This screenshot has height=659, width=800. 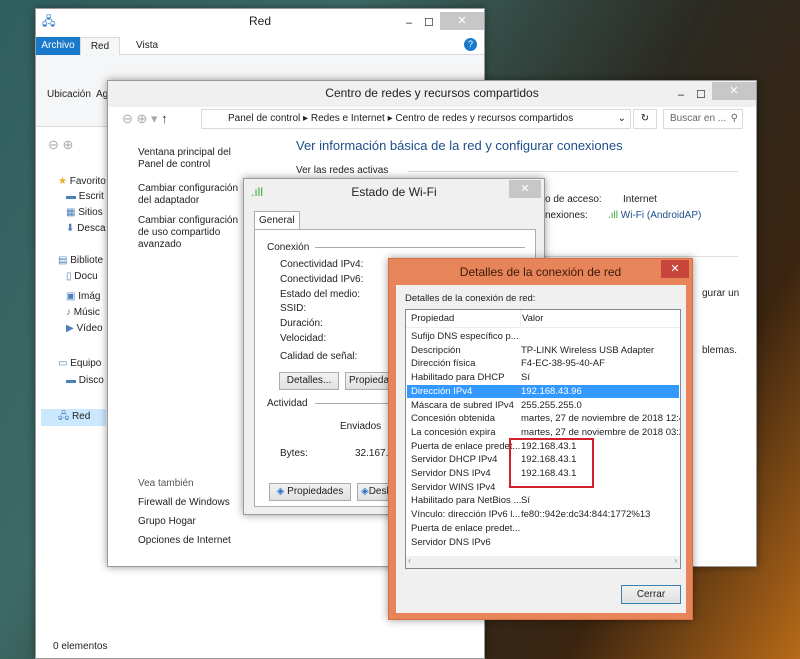 What do you see at coordinates (543, 501) in the screenshot?
I see `table-row: Habilitado para NetBios ... Sí` at bounding box center [543, 501].